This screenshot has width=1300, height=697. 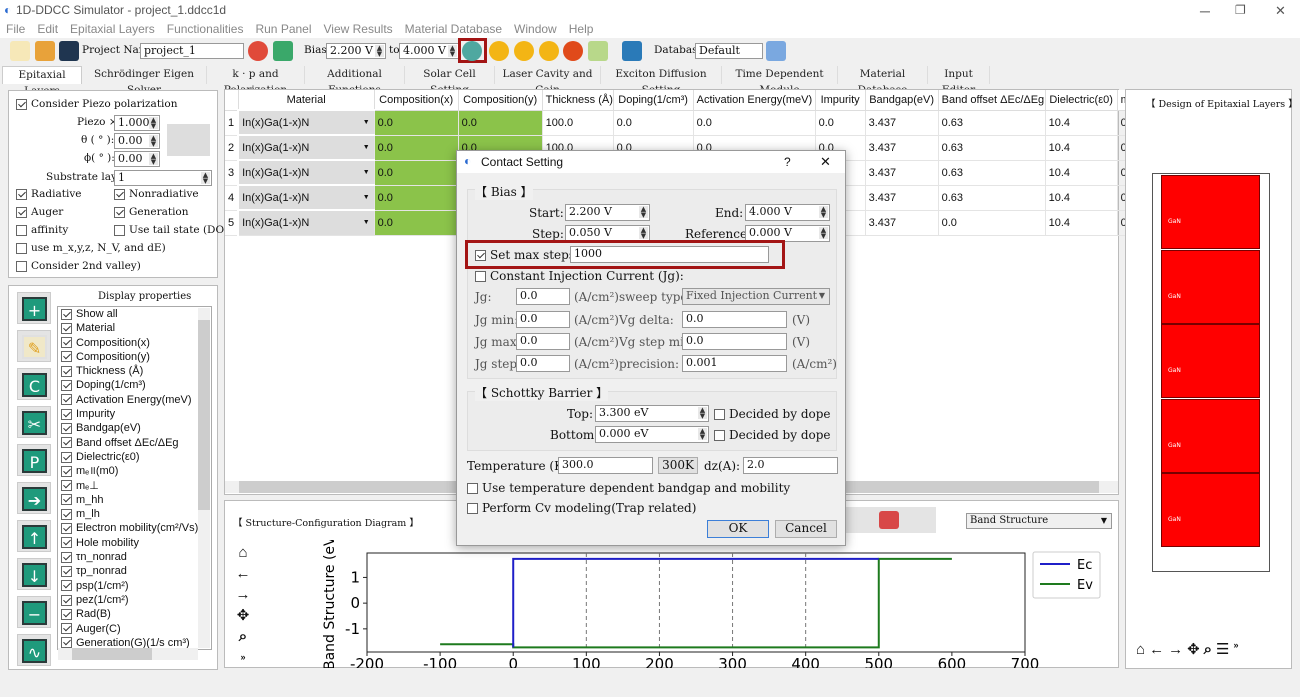 I want to click on generation-checkbox: Generation, so click(x=151, y=212).